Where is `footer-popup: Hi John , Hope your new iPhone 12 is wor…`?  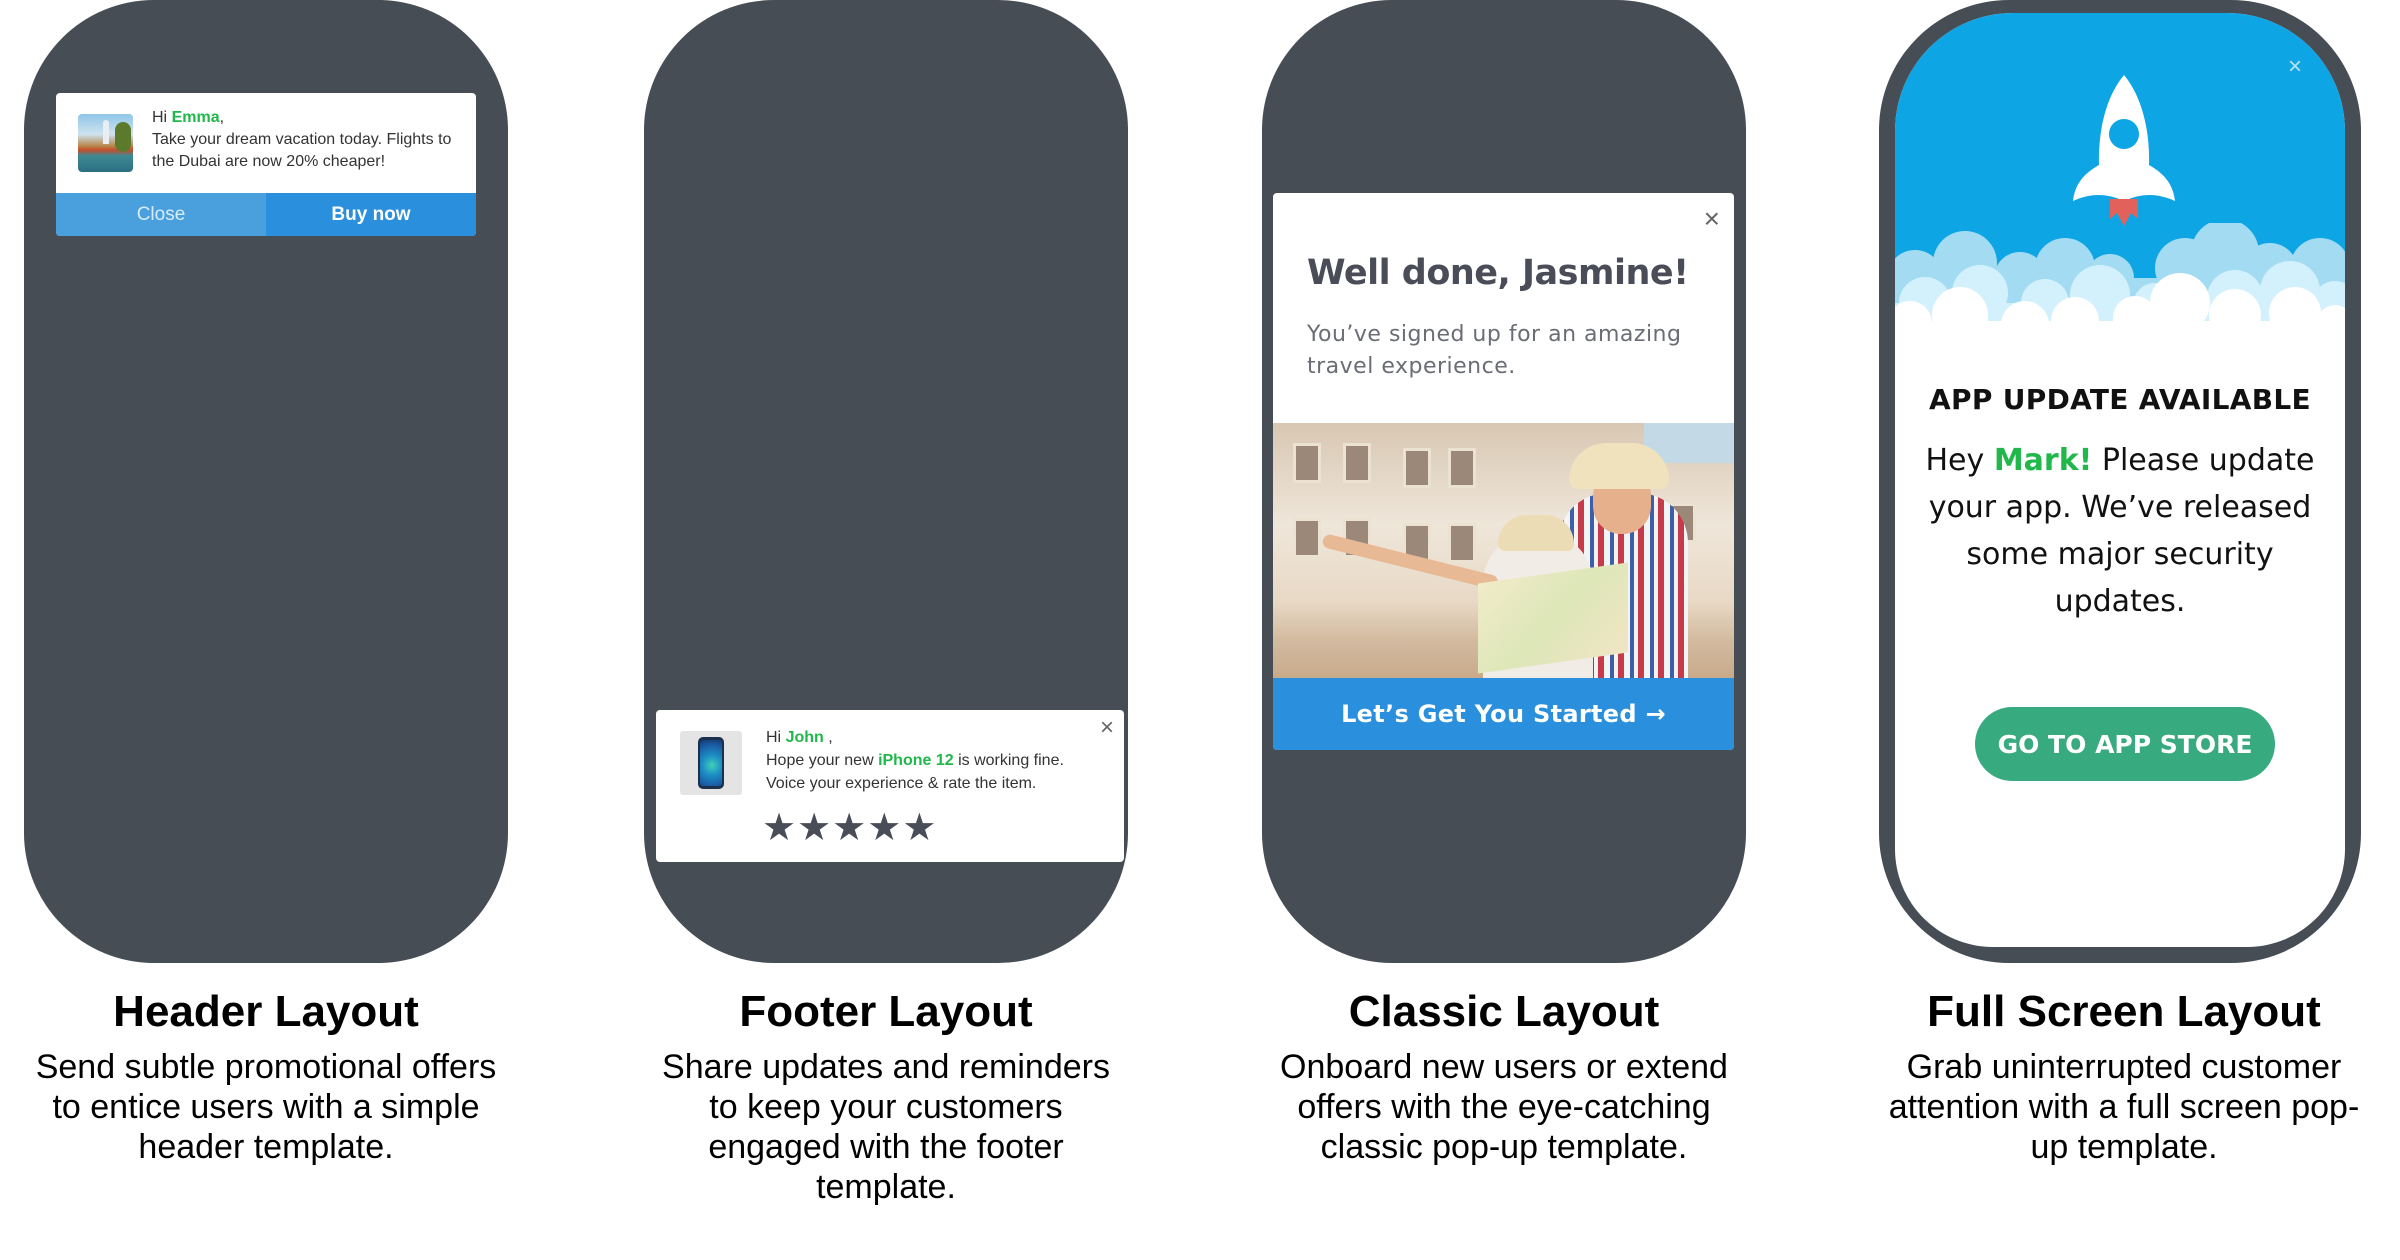
footer-popup: Hi John , Hope your new iPhone 12 is wor… is located at coordinates (890, 786).